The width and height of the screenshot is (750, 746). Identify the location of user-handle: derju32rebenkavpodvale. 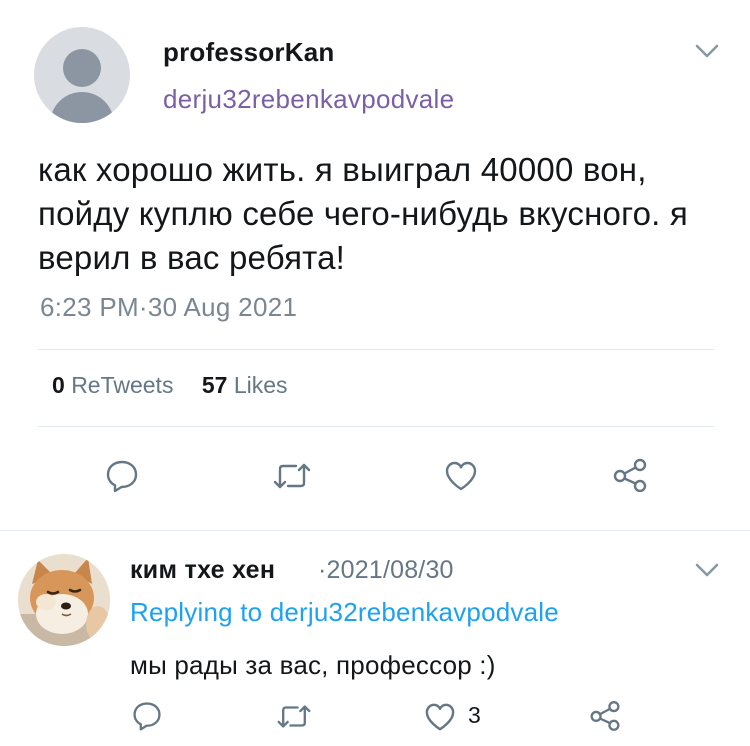
(308, 99).